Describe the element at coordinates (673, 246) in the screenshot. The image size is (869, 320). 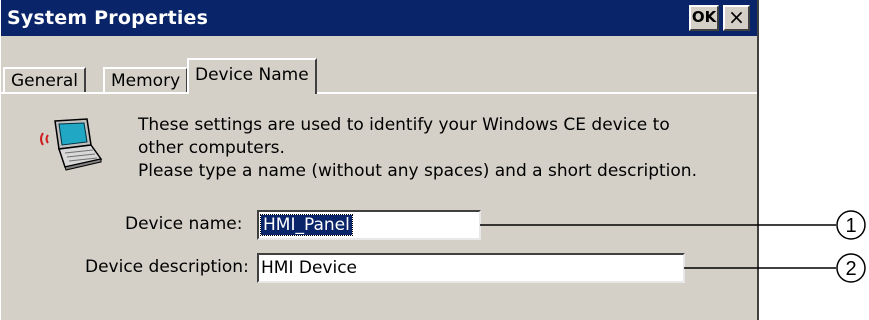
I see `callout-layer: 1 2` at that location.